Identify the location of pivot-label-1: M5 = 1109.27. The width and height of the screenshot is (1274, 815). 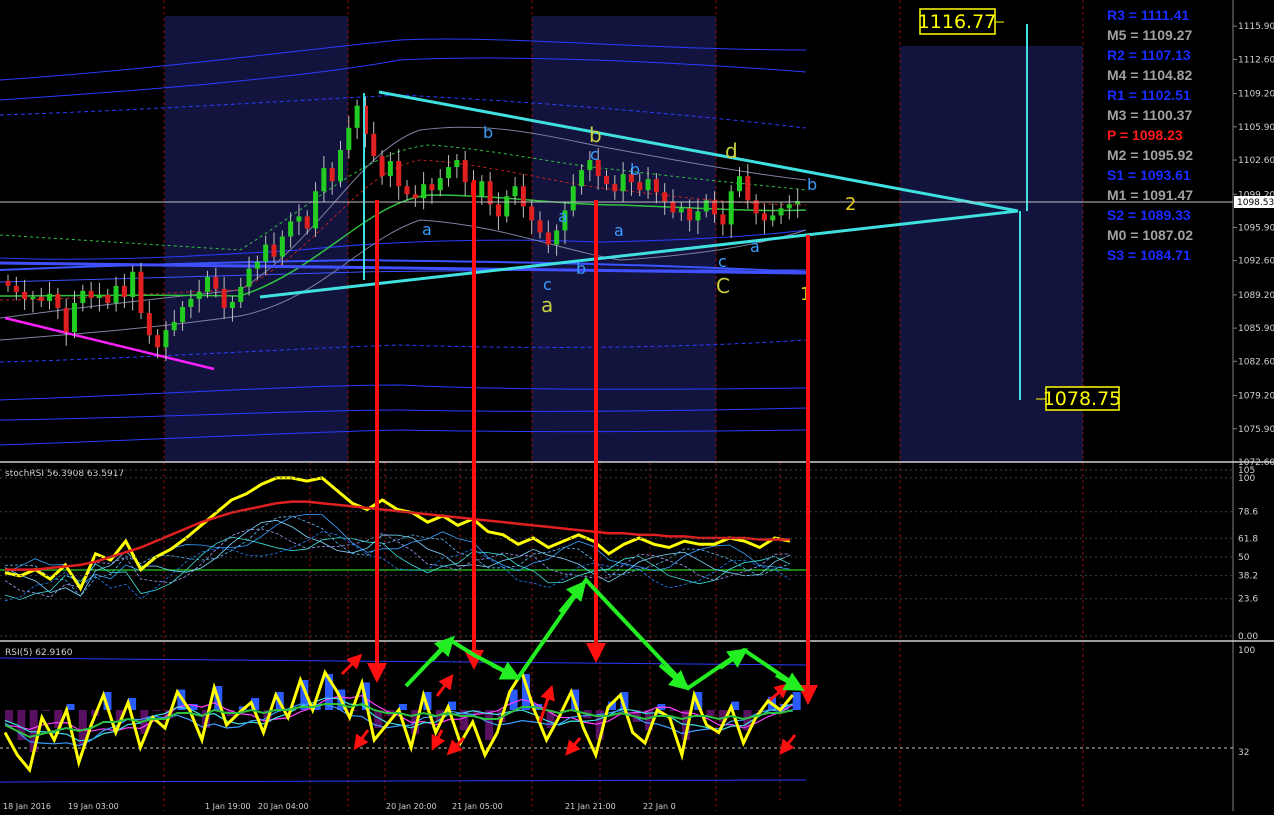
(1149, 35).